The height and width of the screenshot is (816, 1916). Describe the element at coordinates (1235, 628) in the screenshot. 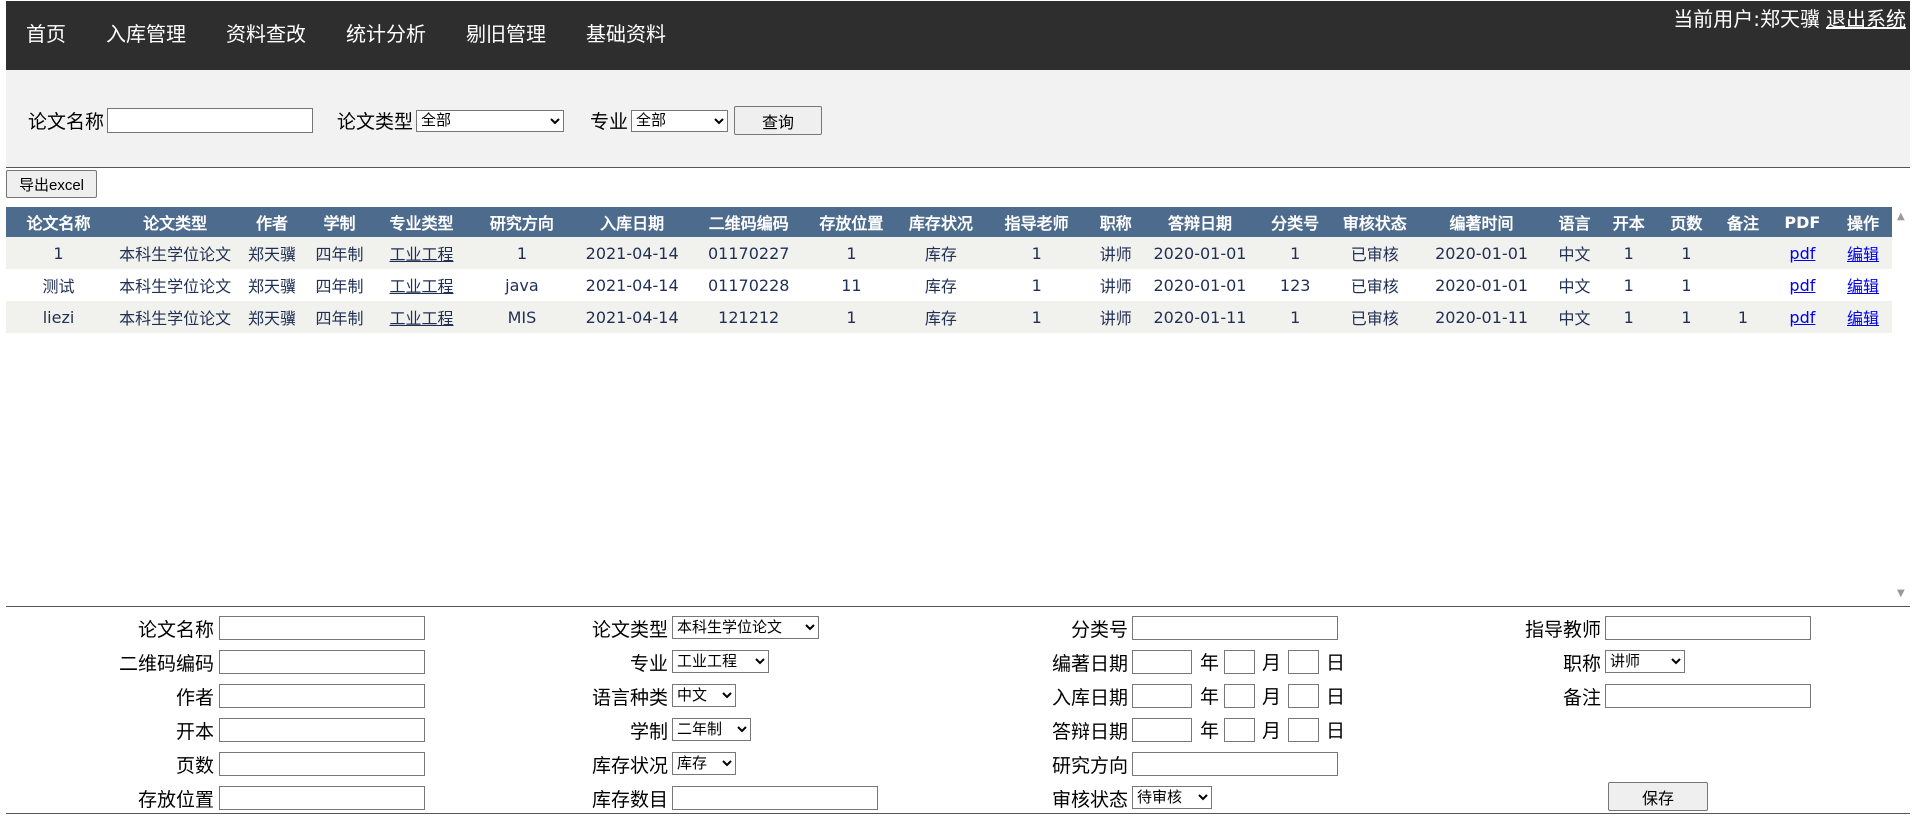

I see `form-class-input` at that location.